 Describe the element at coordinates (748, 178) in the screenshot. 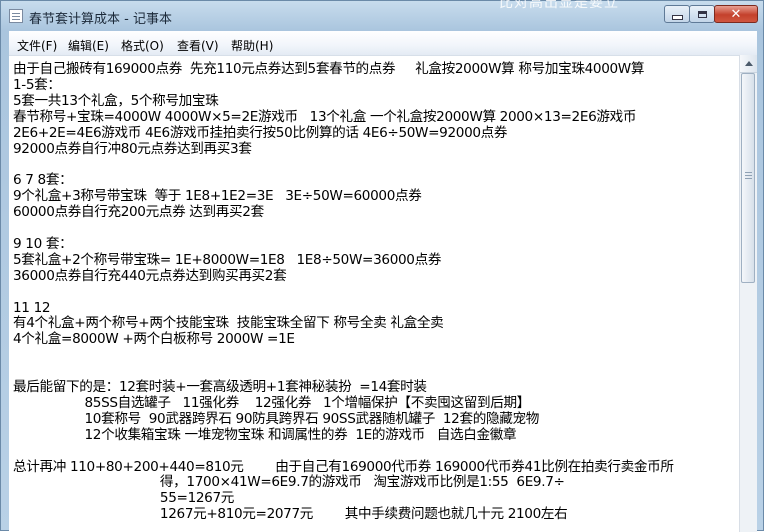

I see `scroll-thumb` at that location.